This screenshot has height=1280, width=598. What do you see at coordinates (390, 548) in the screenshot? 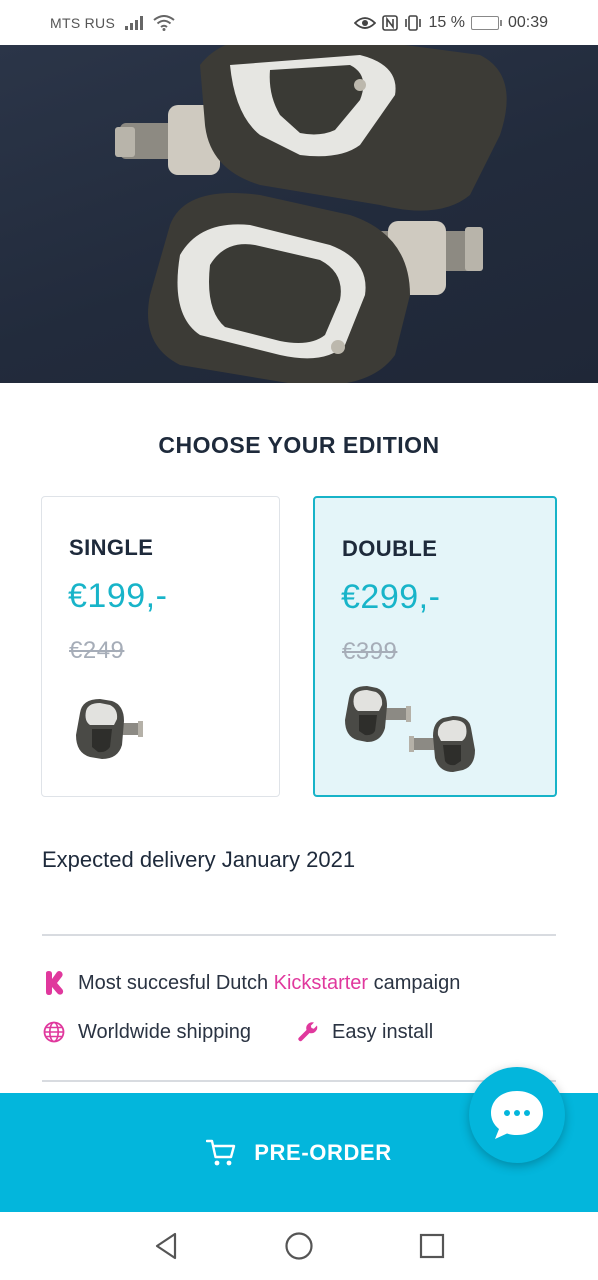
I see `edition-name: DOUBLE` at bounding box center [390, 548].